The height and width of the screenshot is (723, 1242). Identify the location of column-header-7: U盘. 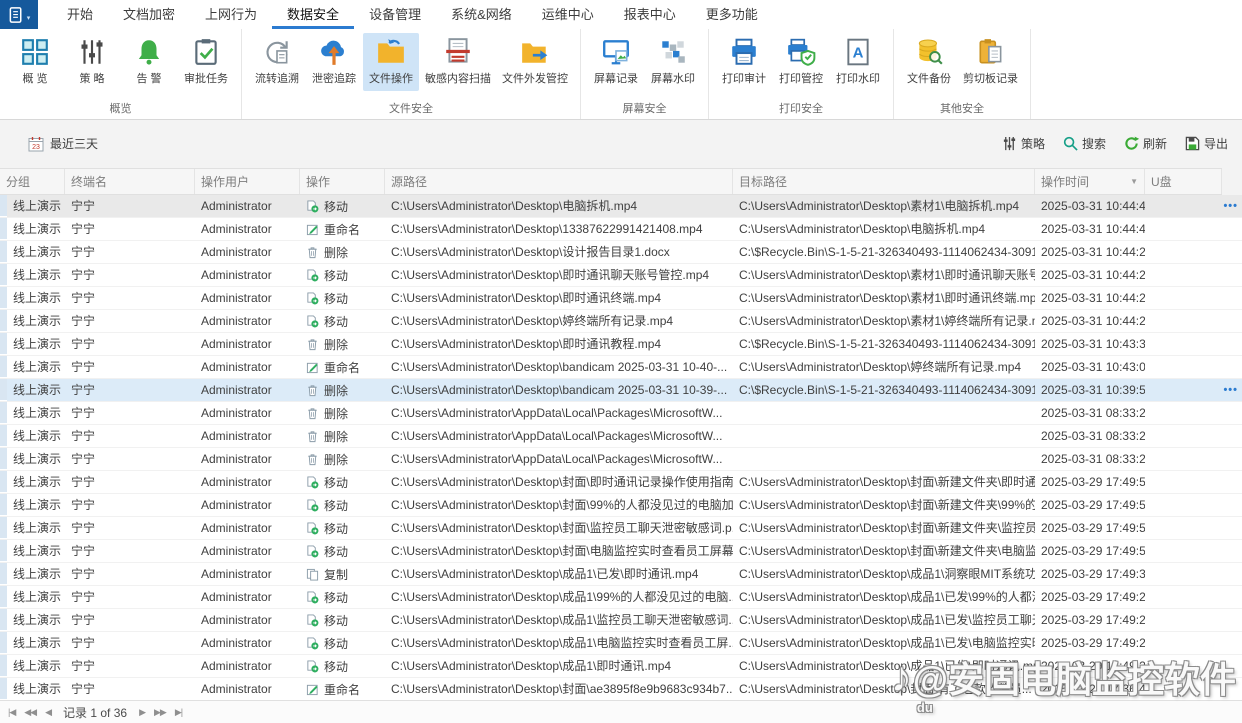
(1183, 181).